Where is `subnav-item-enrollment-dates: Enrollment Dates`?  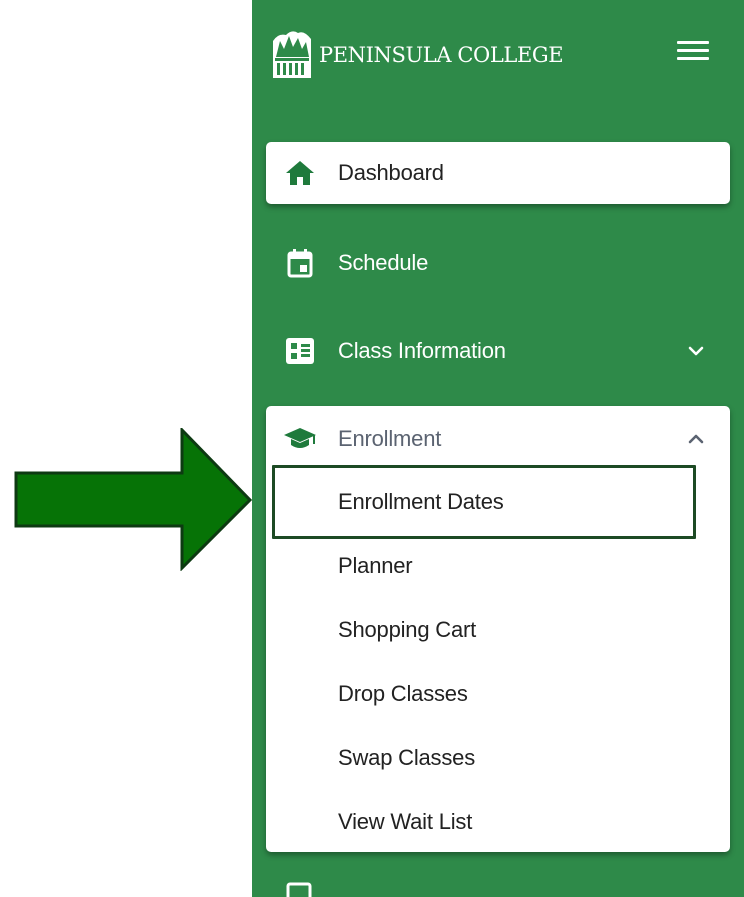 subnav-item-enrollment-dates: Enrollment Dates is located at coordinates (421, 502).